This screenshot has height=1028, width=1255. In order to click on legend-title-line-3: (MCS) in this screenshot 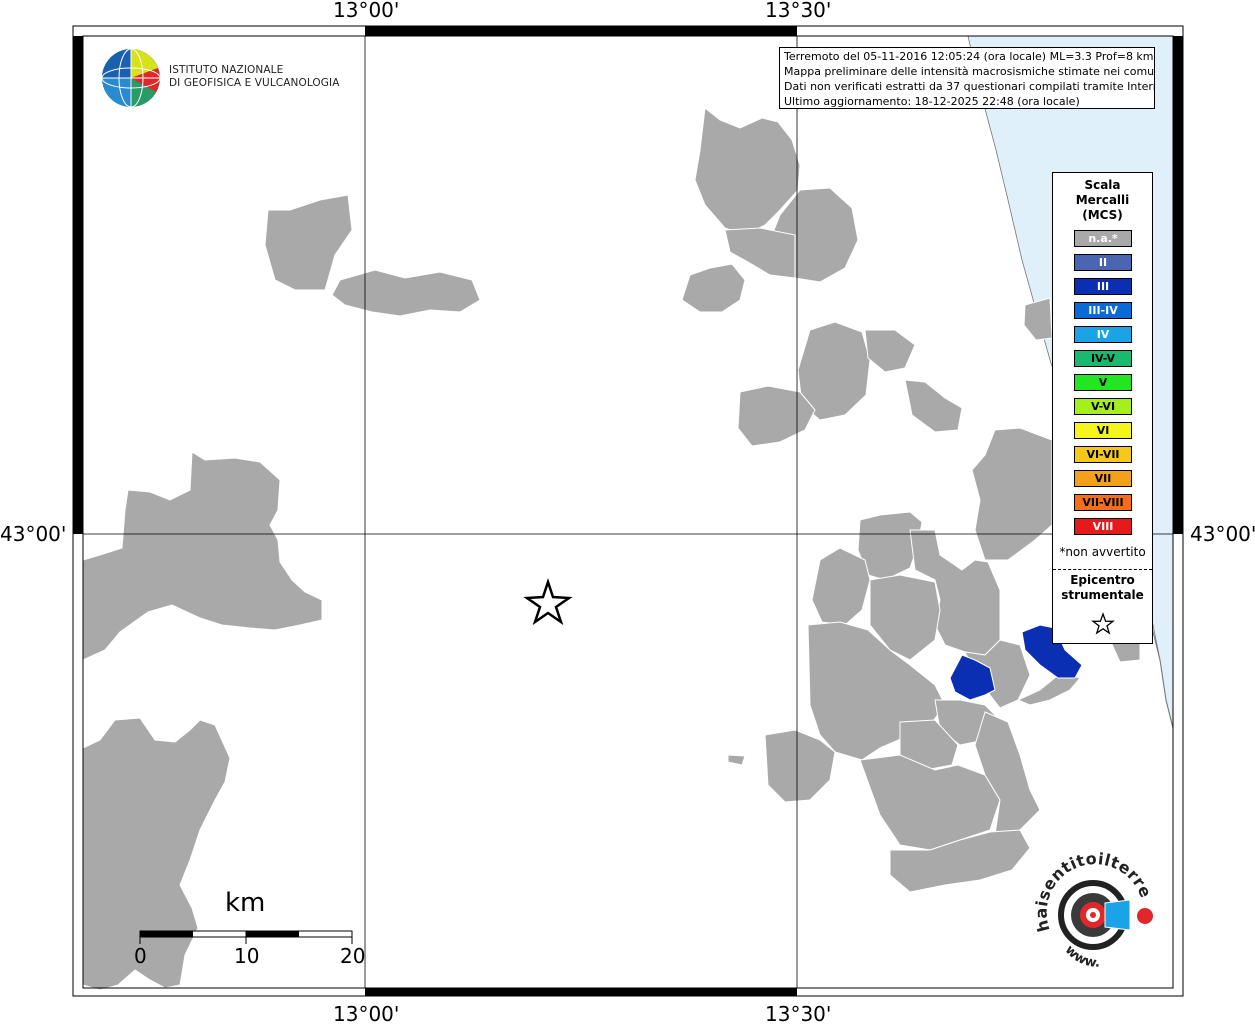, I will do `click(1102, 215)`.